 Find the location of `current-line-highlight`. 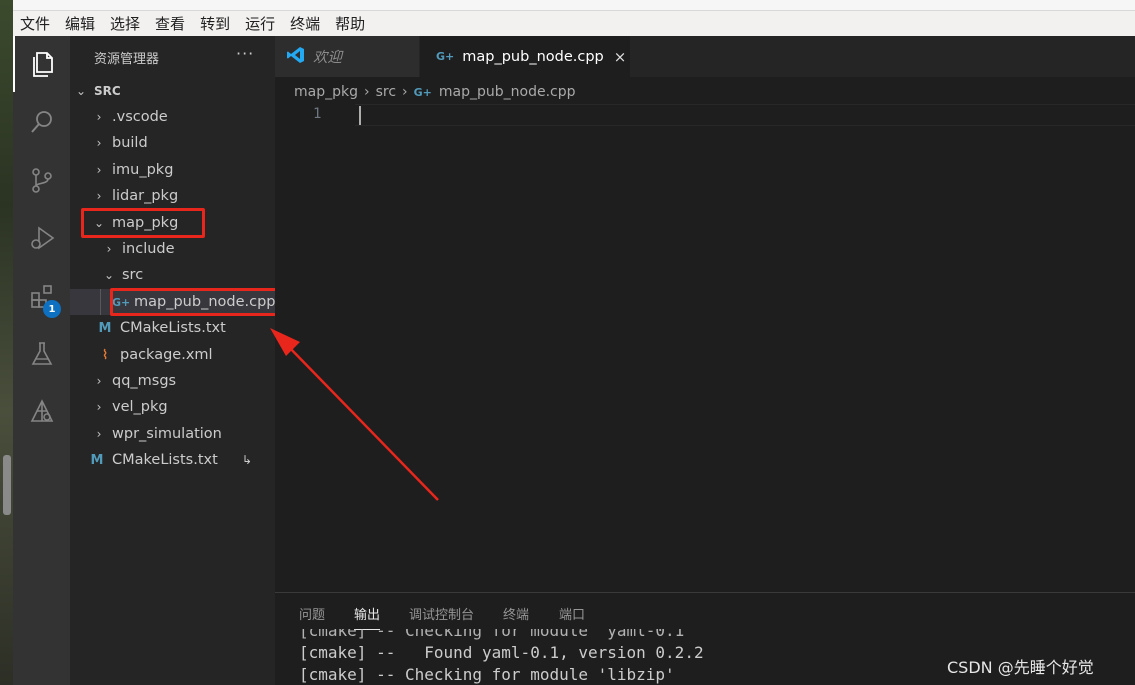

current-line-highlight is located at coordinates (745, 115).